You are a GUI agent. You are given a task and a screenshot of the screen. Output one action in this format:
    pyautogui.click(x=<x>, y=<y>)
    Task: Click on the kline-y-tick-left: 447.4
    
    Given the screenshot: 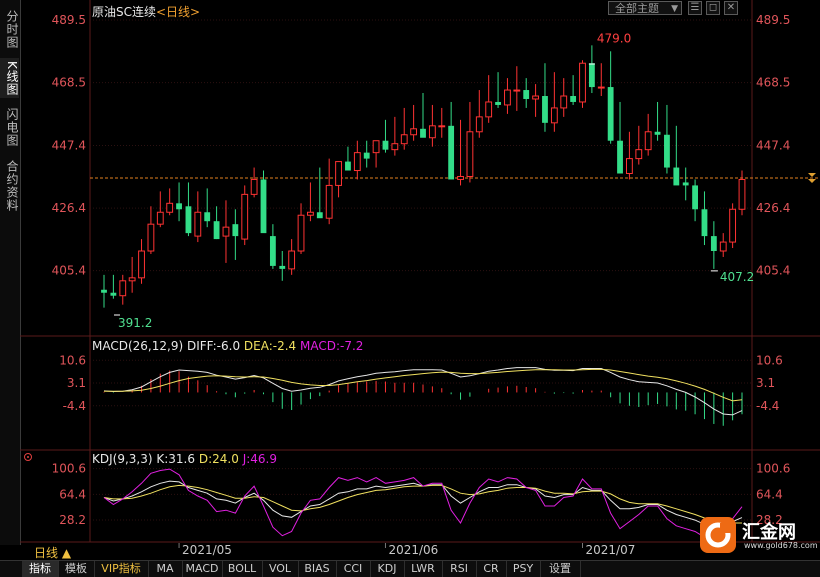 What is the action you would take?
    pyautogui.click(x=69, y=145)
    